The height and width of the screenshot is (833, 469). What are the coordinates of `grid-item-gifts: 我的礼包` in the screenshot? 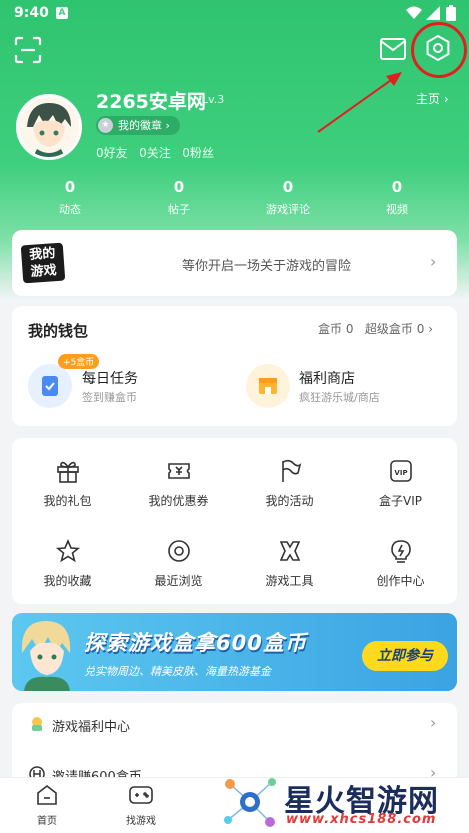 It's located at (67, 483).